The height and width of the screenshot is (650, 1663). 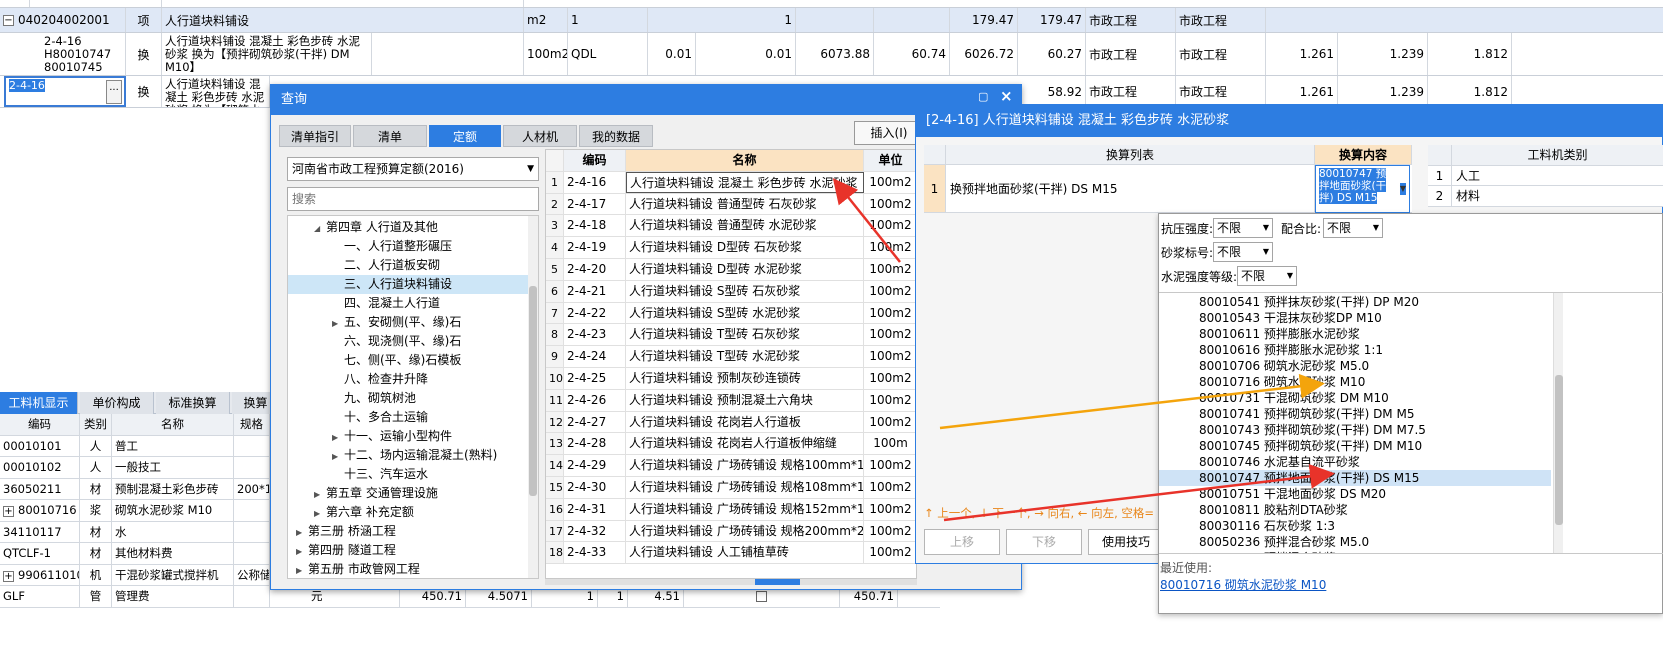 What do you see at coordinates (731, 488) in the screenshot?
I see `table-row: 152-4-30人行道块料铺设 广场砖铺设 规格108mm*108mm100m2` at bounding box center [731, 488].